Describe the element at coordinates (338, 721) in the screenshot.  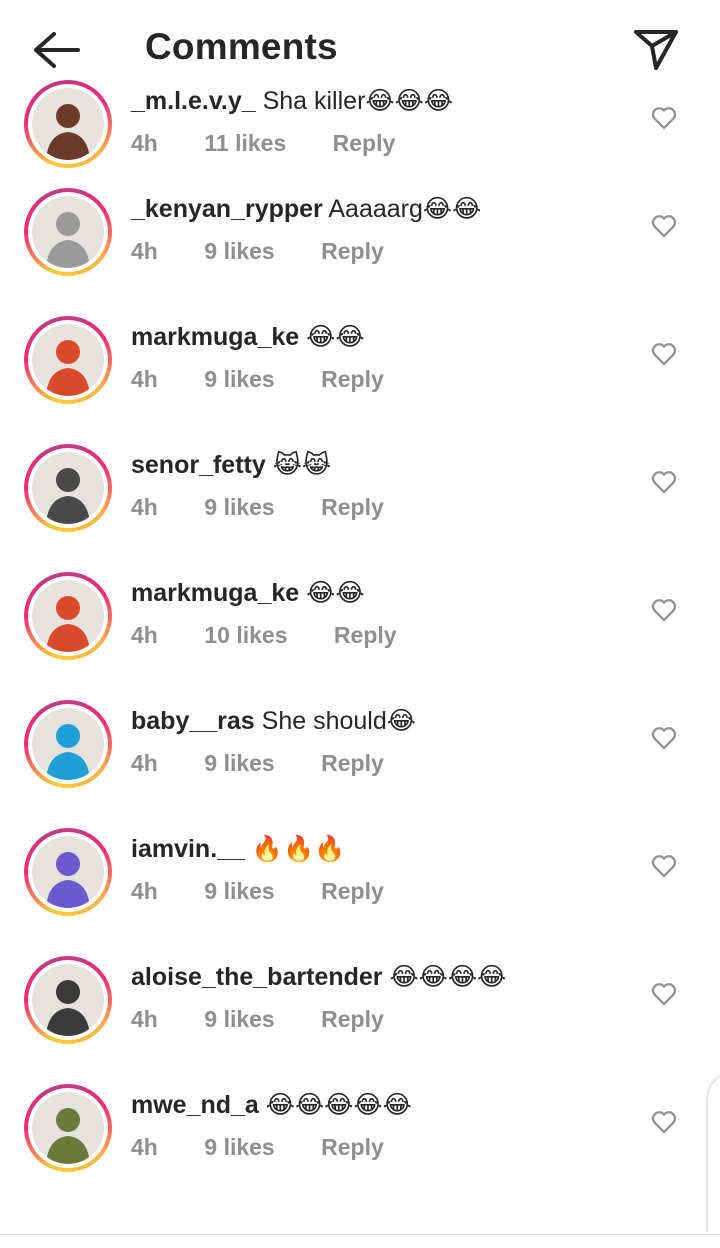
I see `comment-body: She should😂` at that location.